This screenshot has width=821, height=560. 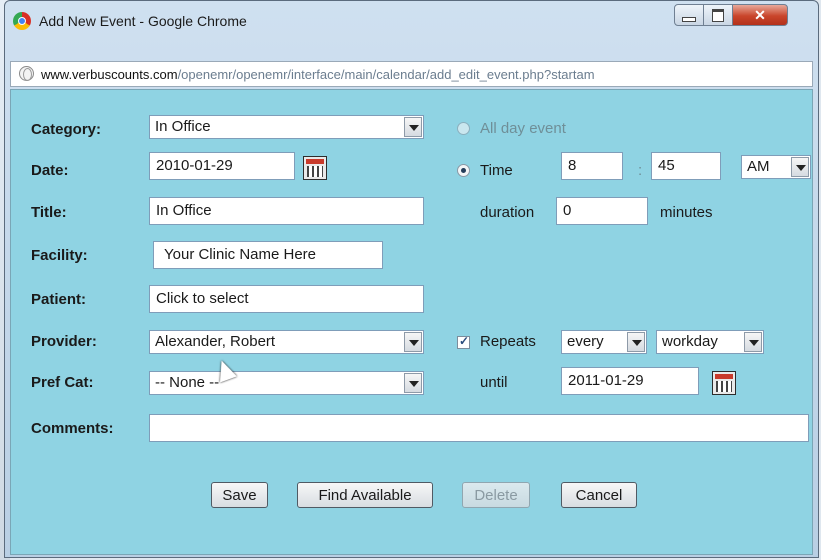 What do you see at coordinates (496, 170) in the screenshot?
I see `time-label: Time` at bounding box center [496, 170].